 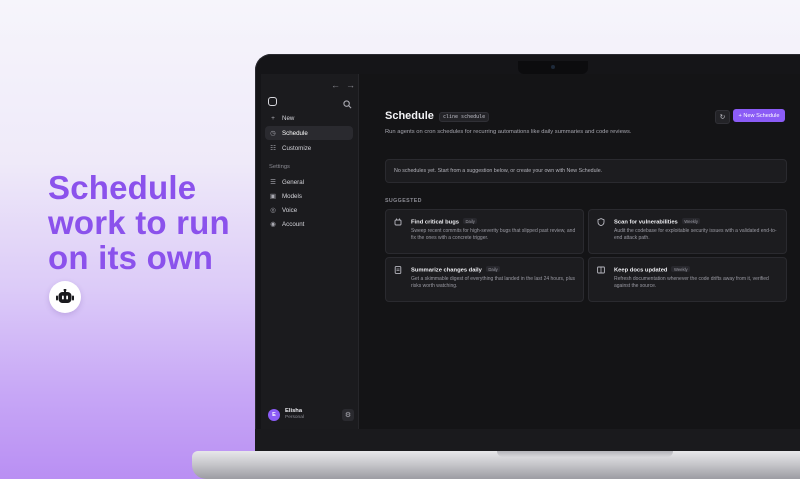 What do you see at coordinates (309, 133) in the screenshot?
I see `sidebar-item-schedule: ◷ Schedule` at bounding box center [309, 133].